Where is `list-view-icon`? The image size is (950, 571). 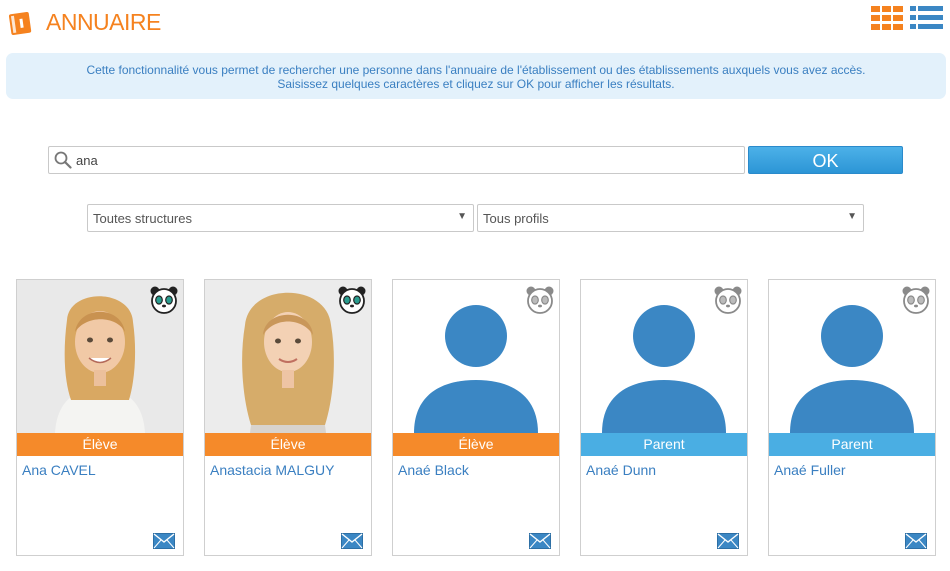 list-view-icon is located at coordinates (926, 18).